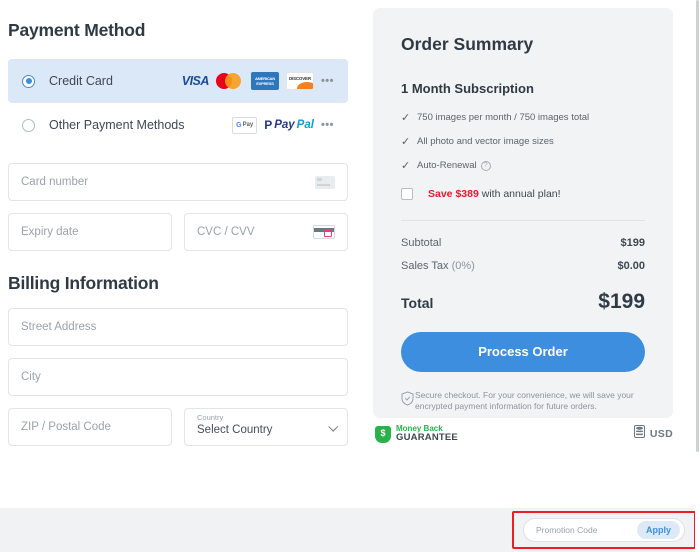 The image size is (700, 552). What do you see at coordinates (523, 243) in the screenshot?
I see `subtotal-row: Subtotal $199` at bounding box center [523, 243].